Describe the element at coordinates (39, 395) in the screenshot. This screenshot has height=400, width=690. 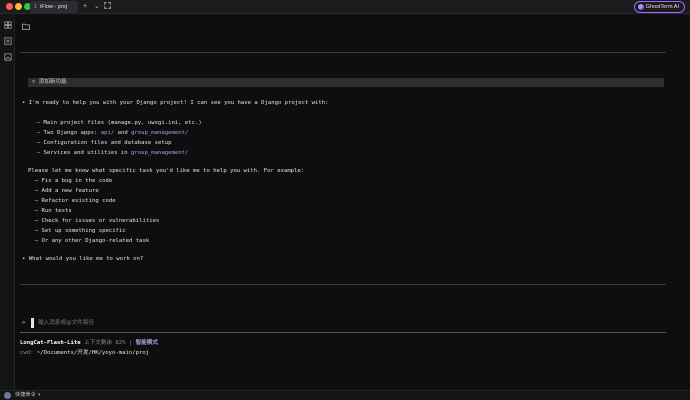
I see `chevron-down-icon: ▾` at that location.